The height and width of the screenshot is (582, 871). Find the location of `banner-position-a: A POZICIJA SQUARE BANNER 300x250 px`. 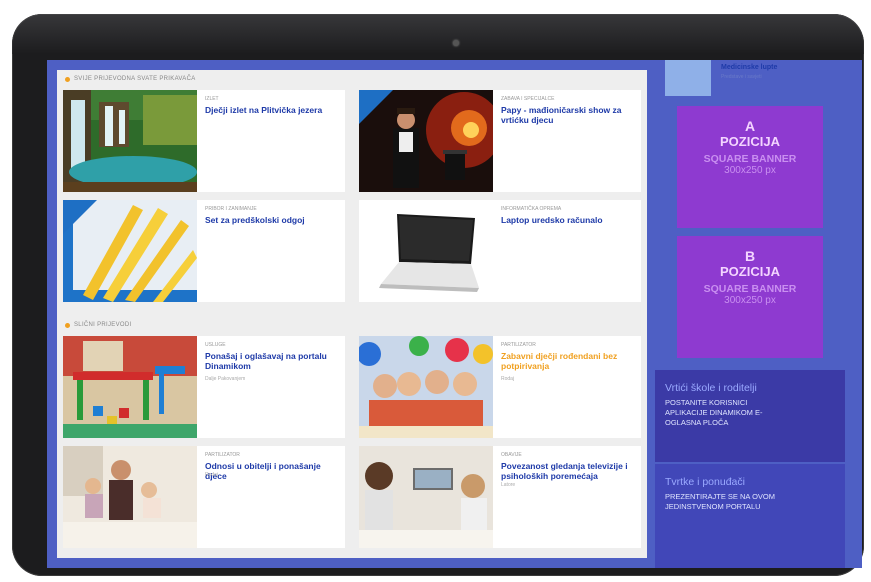

banner-position-a: A POZICIJA SQUARE BANNER 300x250 px is located at coordinates (750, 167).